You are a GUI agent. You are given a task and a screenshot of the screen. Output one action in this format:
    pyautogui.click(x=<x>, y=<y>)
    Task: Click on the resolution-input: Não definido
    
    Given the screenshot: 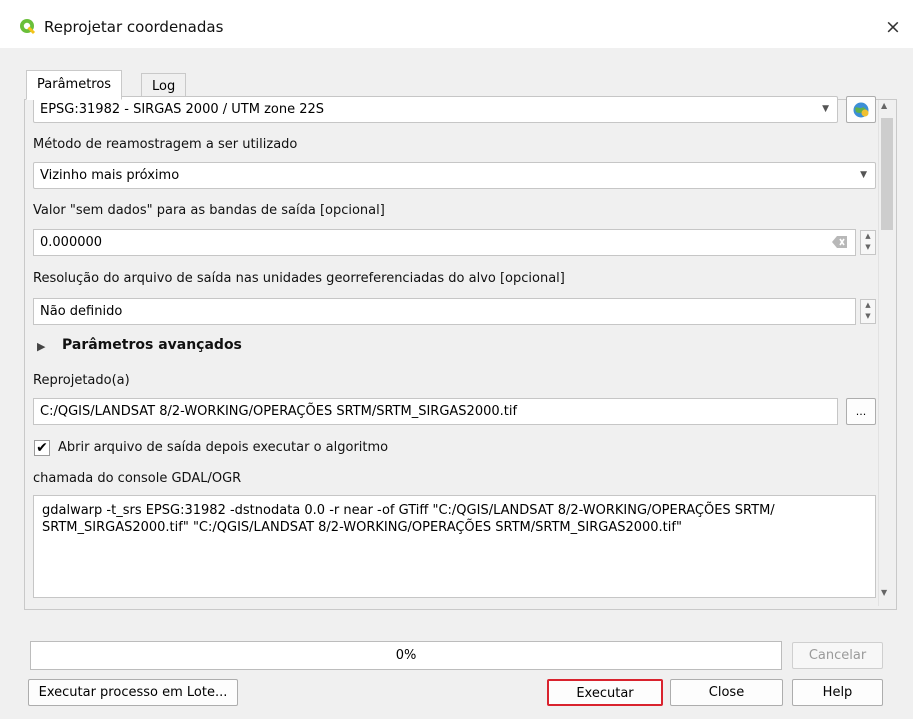 What is the action you would take?
    pyautogui.click(x=444, y=311)
    